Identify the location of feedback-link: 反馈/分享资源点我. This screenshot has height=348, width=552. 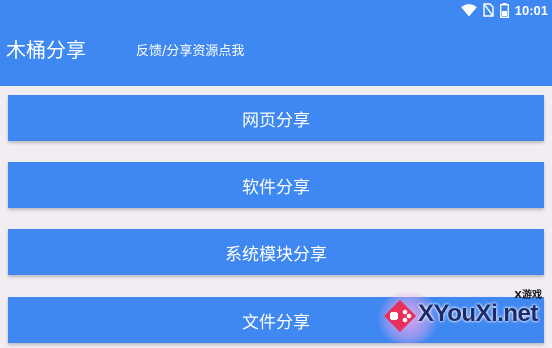
(190, 52).